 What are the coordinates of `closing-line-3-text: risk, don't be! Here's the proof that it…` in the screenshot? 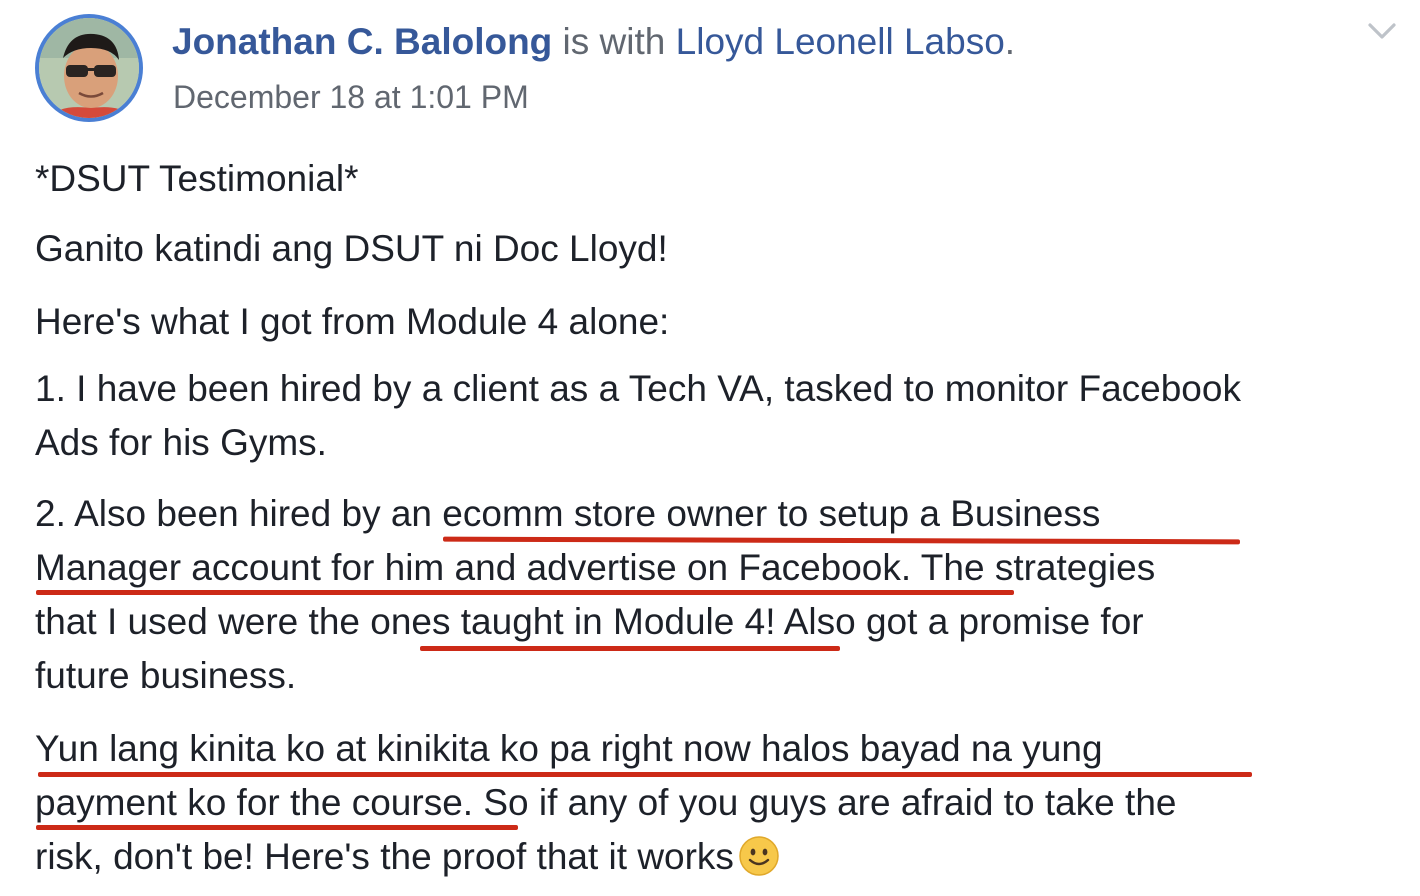 It's located at (384, 856).